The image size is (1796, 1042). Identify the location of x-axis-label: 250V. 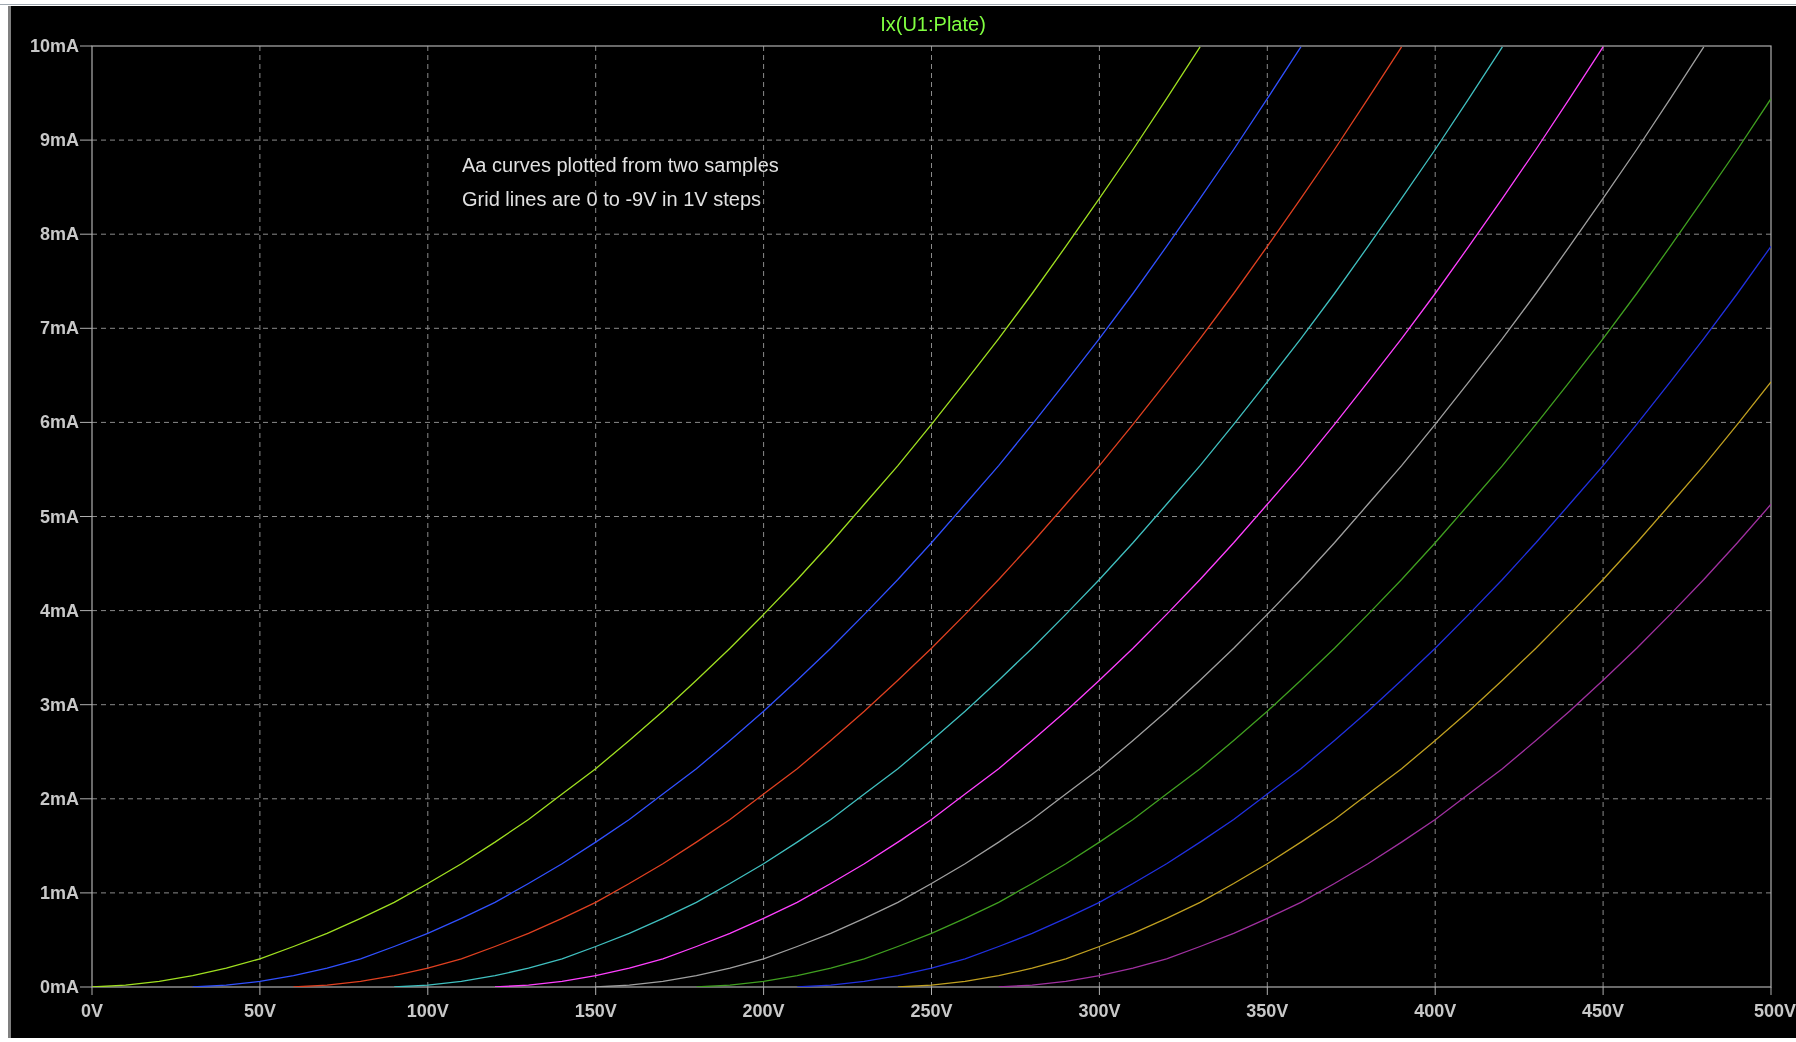
(931, 1011).